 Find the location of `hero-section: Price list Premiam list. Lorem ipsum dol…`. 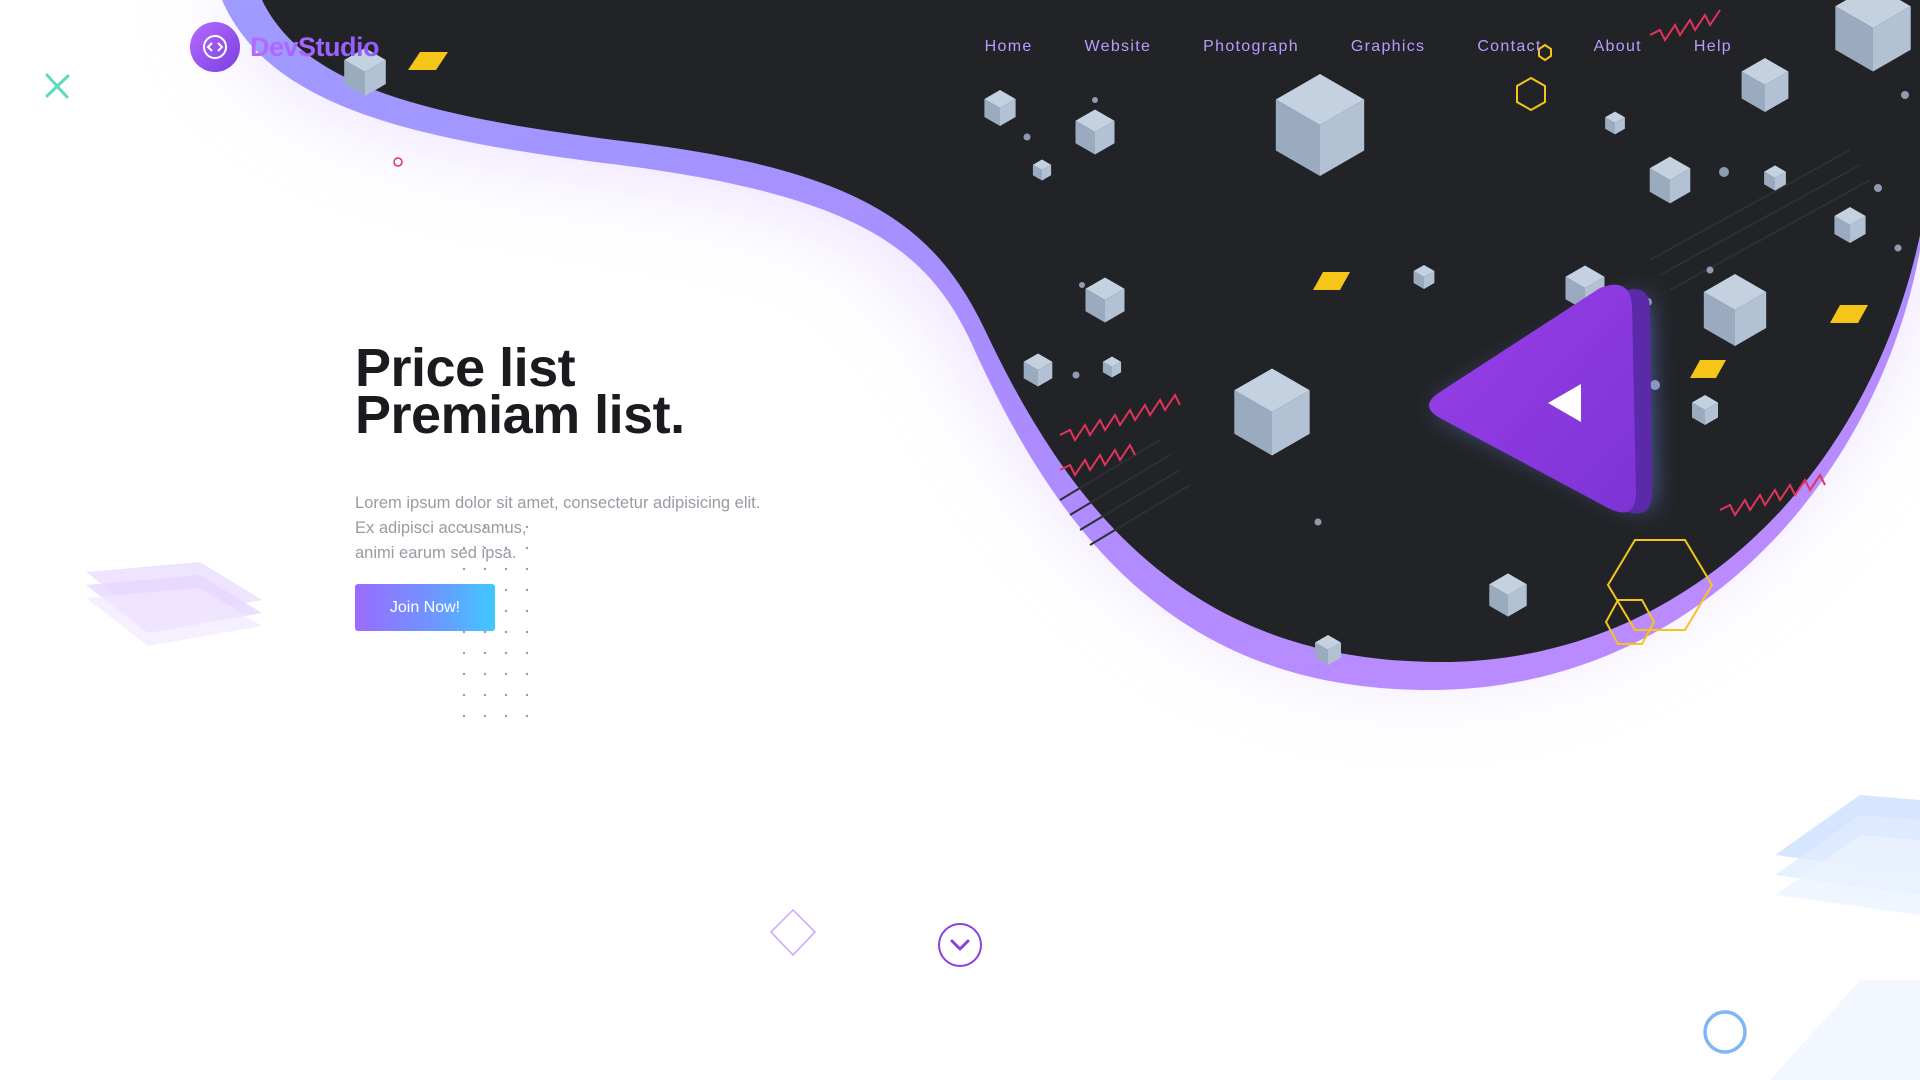

hero-section: Price list Premiam list. Lorem ipsum dol… is located at coordinates (615, 453).